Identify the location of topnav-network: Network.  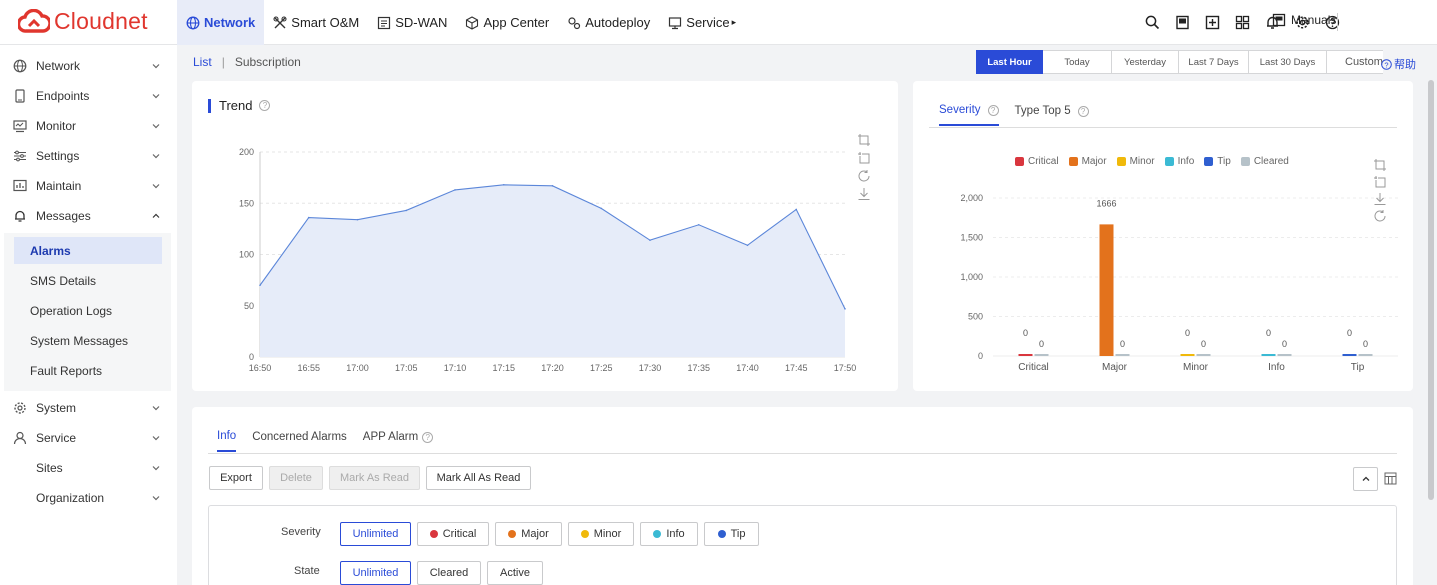
(221, 22).